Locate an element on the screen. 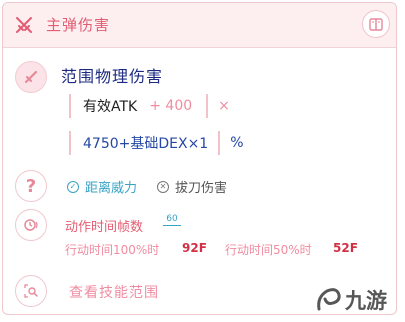 The image size is (405, 322). crossed-swords-icon is located at coordinates (24, 25).